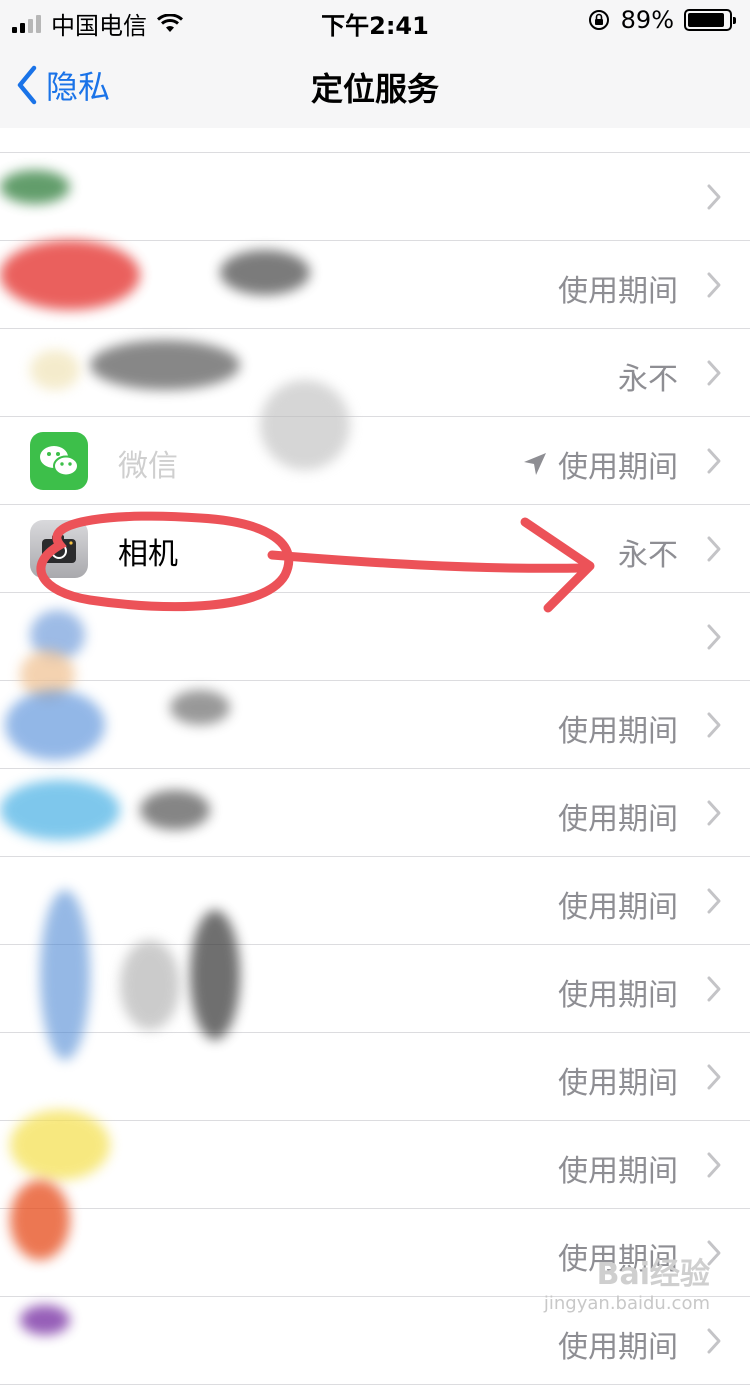  I want to click on watermark-url: jingyan.baidu.com, so click(626, 1303).